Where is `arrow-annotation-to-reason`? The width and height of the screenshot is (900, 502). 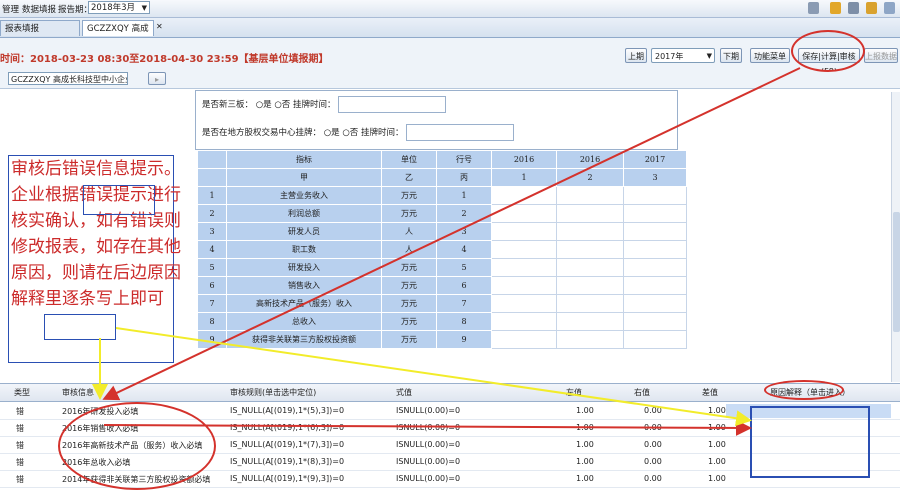
arrow-annotation-to-reason is located at coordinates (433, 377).